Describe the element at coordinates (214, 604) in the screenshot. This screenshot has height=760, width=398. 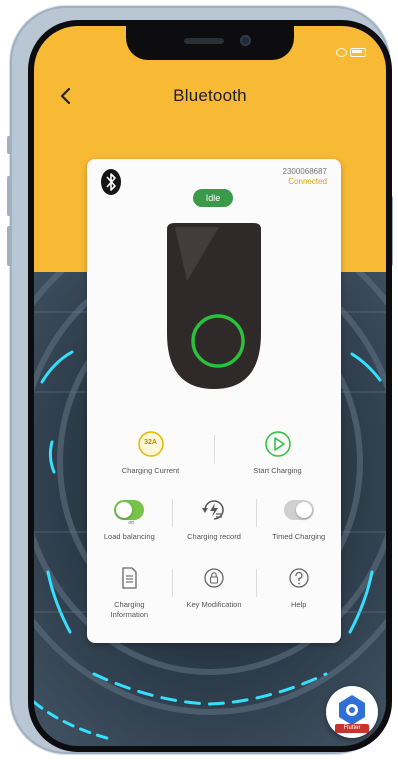
I see `key-modification-label: Key Modification` at that location.